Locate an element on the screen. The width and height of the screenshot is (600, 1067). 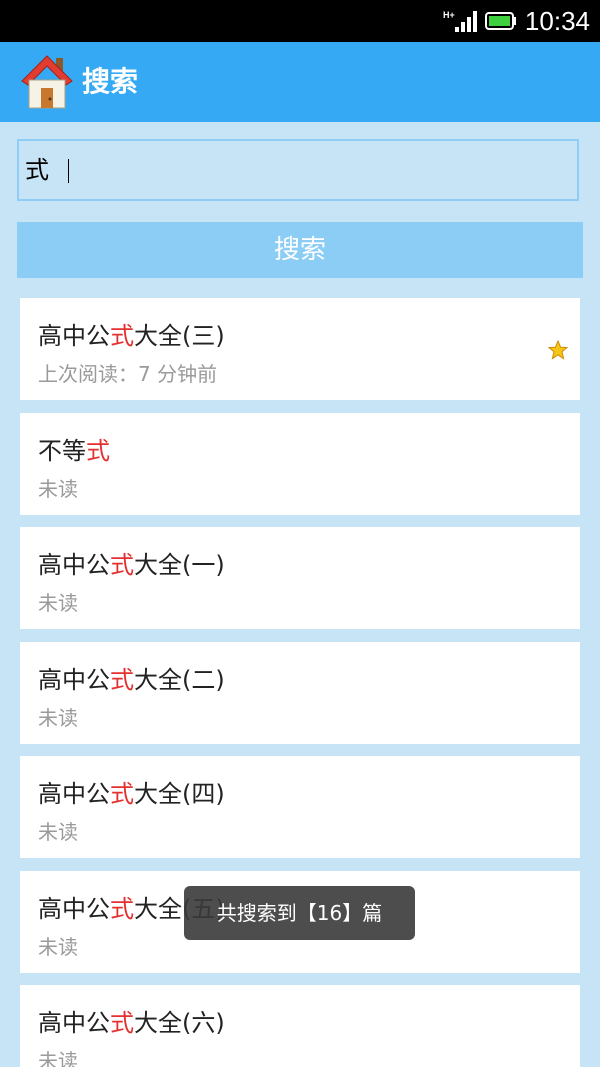
item-title: 高中公式大全(三) is located at coordinates (131, 333).